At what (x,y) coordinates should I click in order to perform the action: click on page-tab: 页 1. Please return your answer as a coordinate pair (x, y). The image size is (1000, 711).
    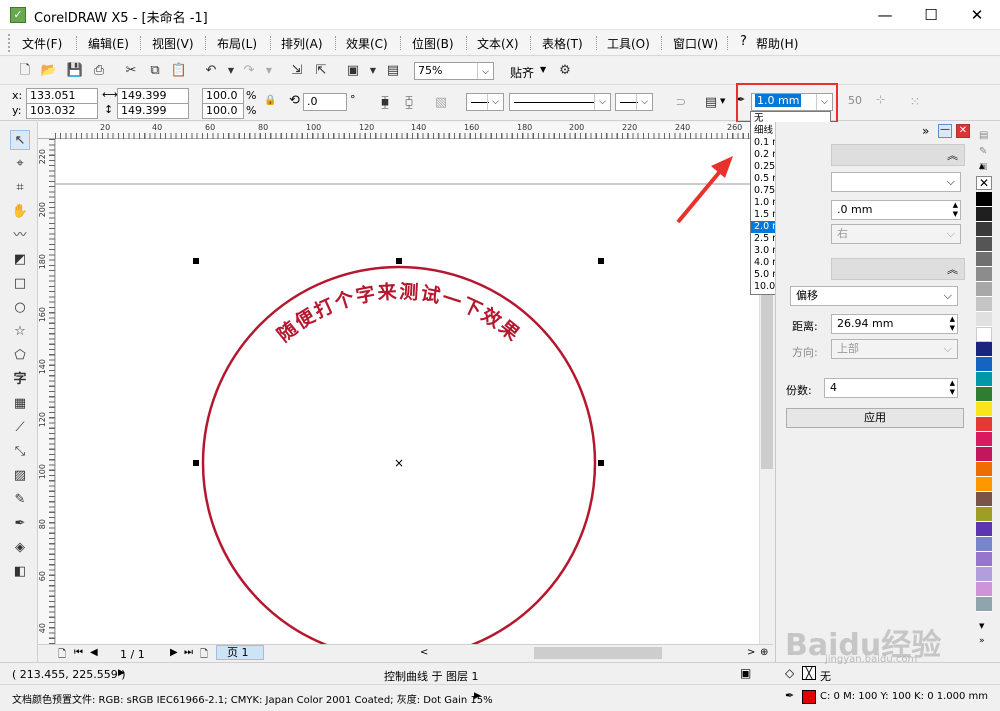
    Looking at the image, I should click on (240, 652).